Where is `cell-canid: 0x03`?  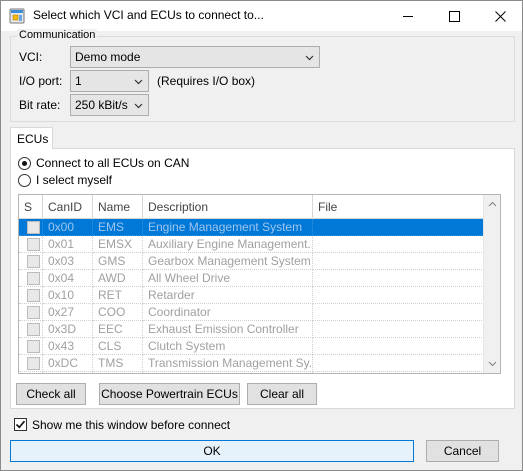
cell-canid: 0x03 is located at coordinates (68, 261).